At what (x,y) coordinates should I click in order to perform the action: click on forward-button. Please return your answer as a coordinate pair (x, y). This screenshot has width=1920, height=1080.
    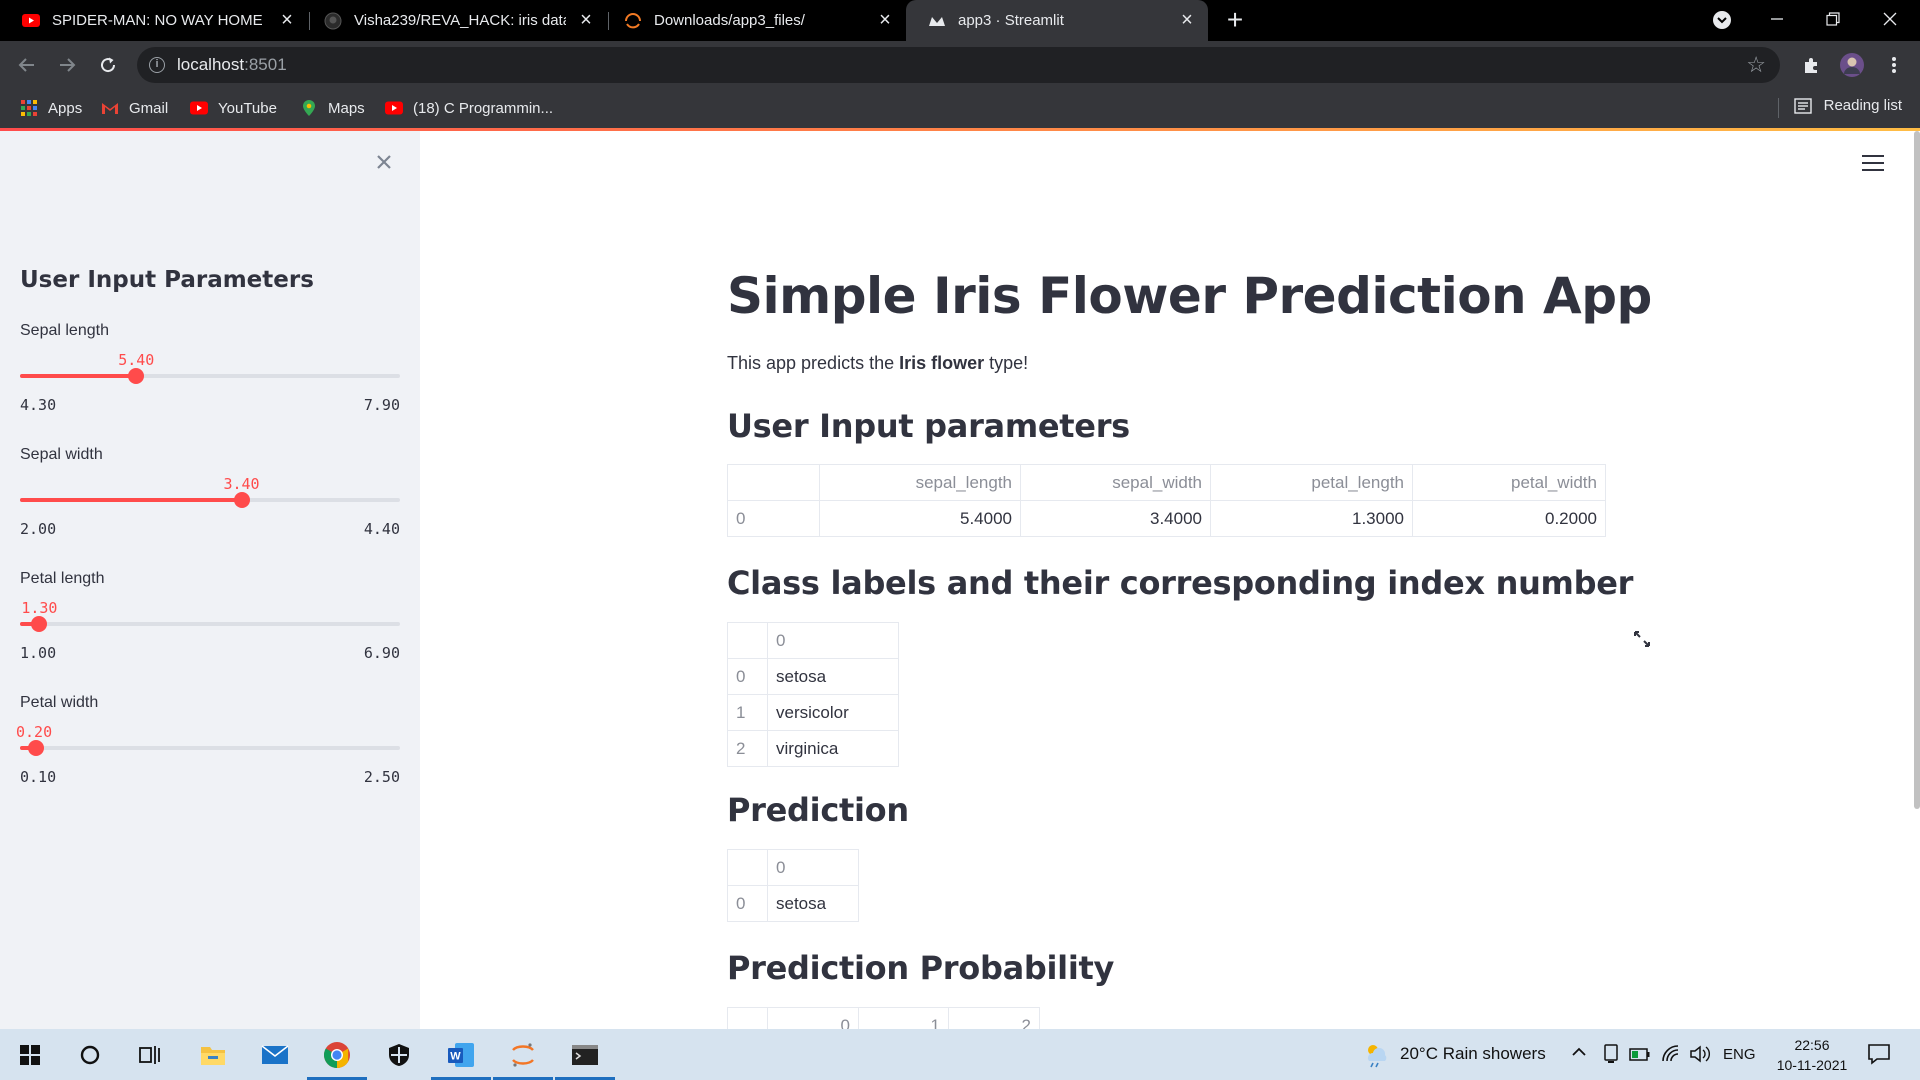
    Looking at the image, I should click on (67, 65).